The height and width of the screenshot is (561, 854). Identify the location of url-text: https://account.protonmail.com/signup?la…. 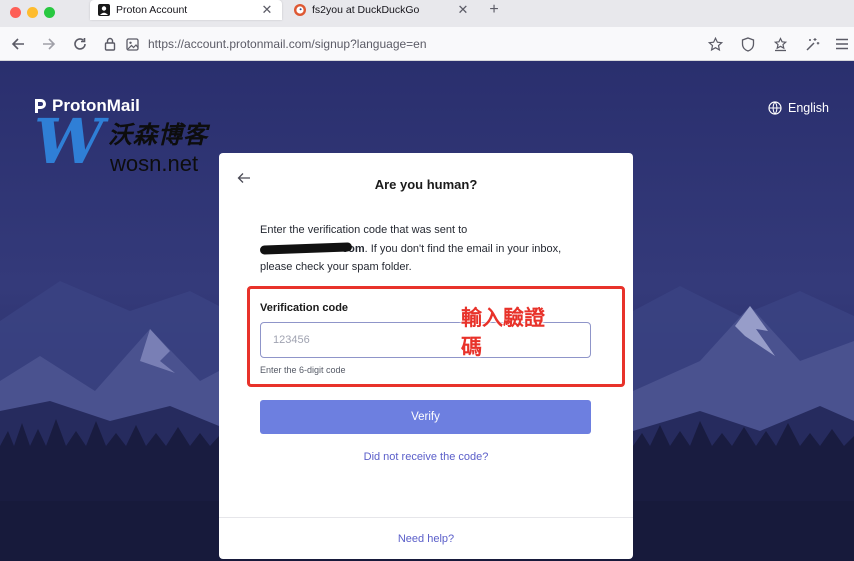
(287, 44).